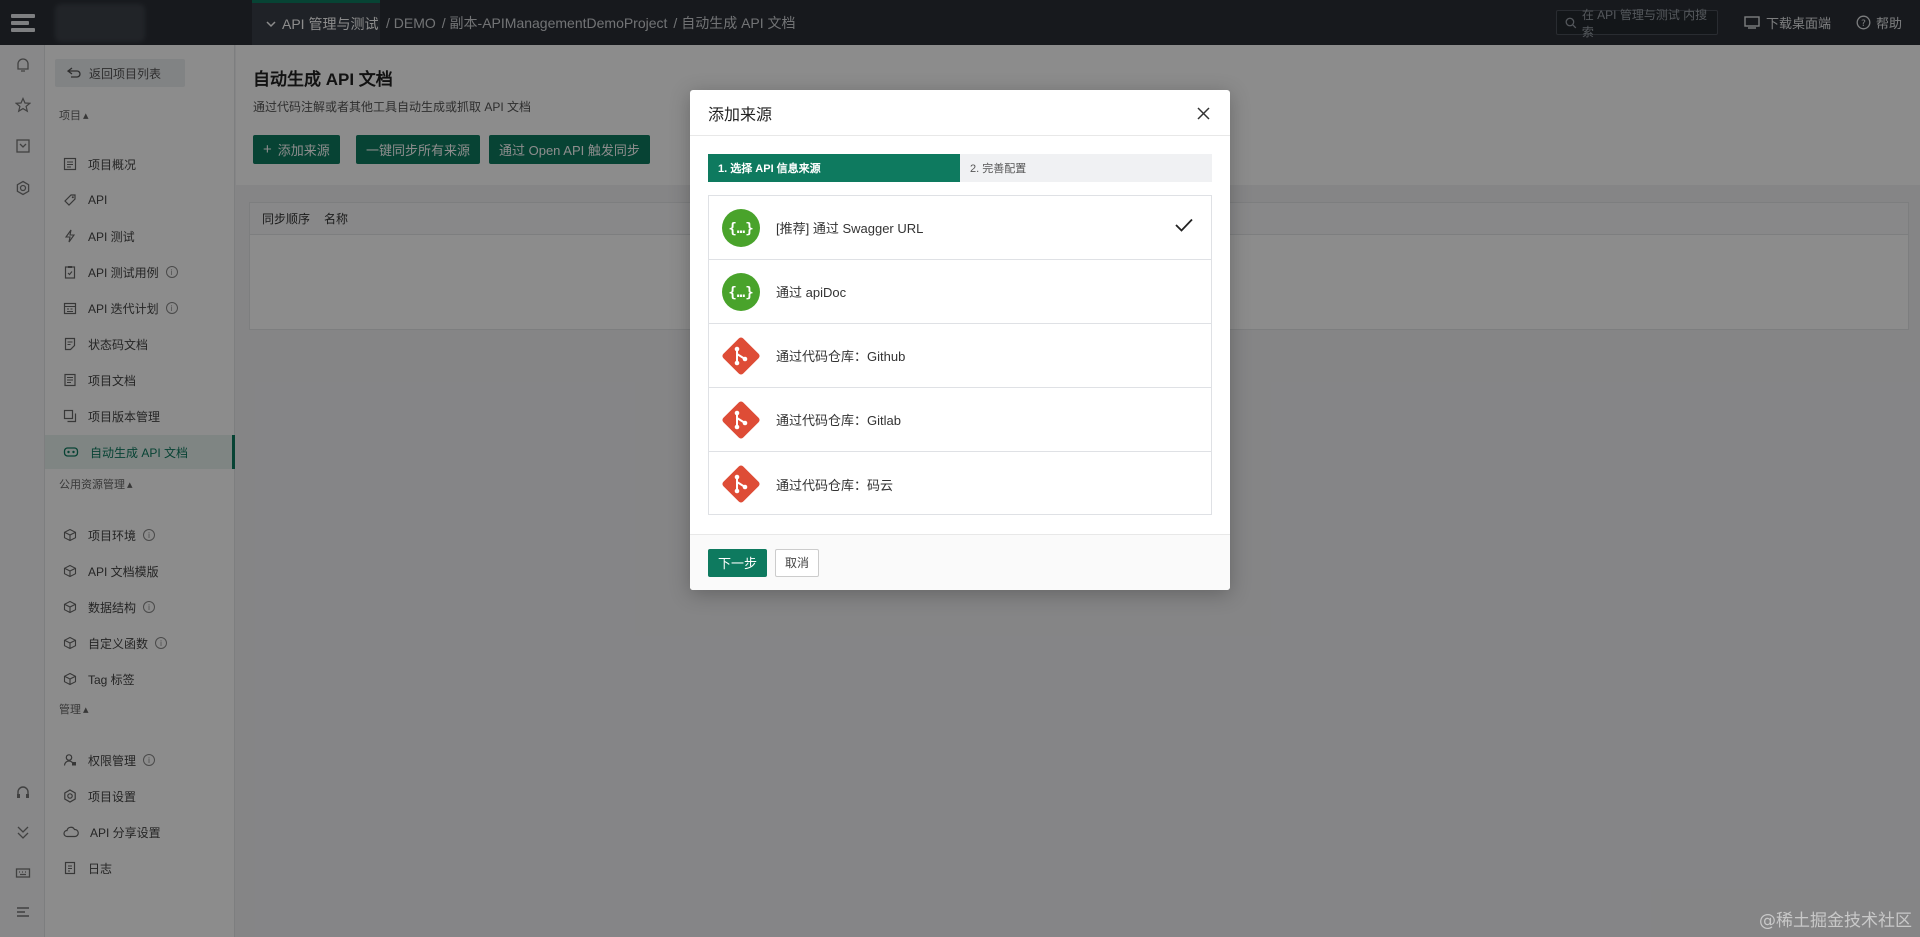 This screenshot has width=1920, height=937. Describe the element at coordinates (1086, 168) in the screenshot. I see `step-2: 2. 完善配置` at that location.